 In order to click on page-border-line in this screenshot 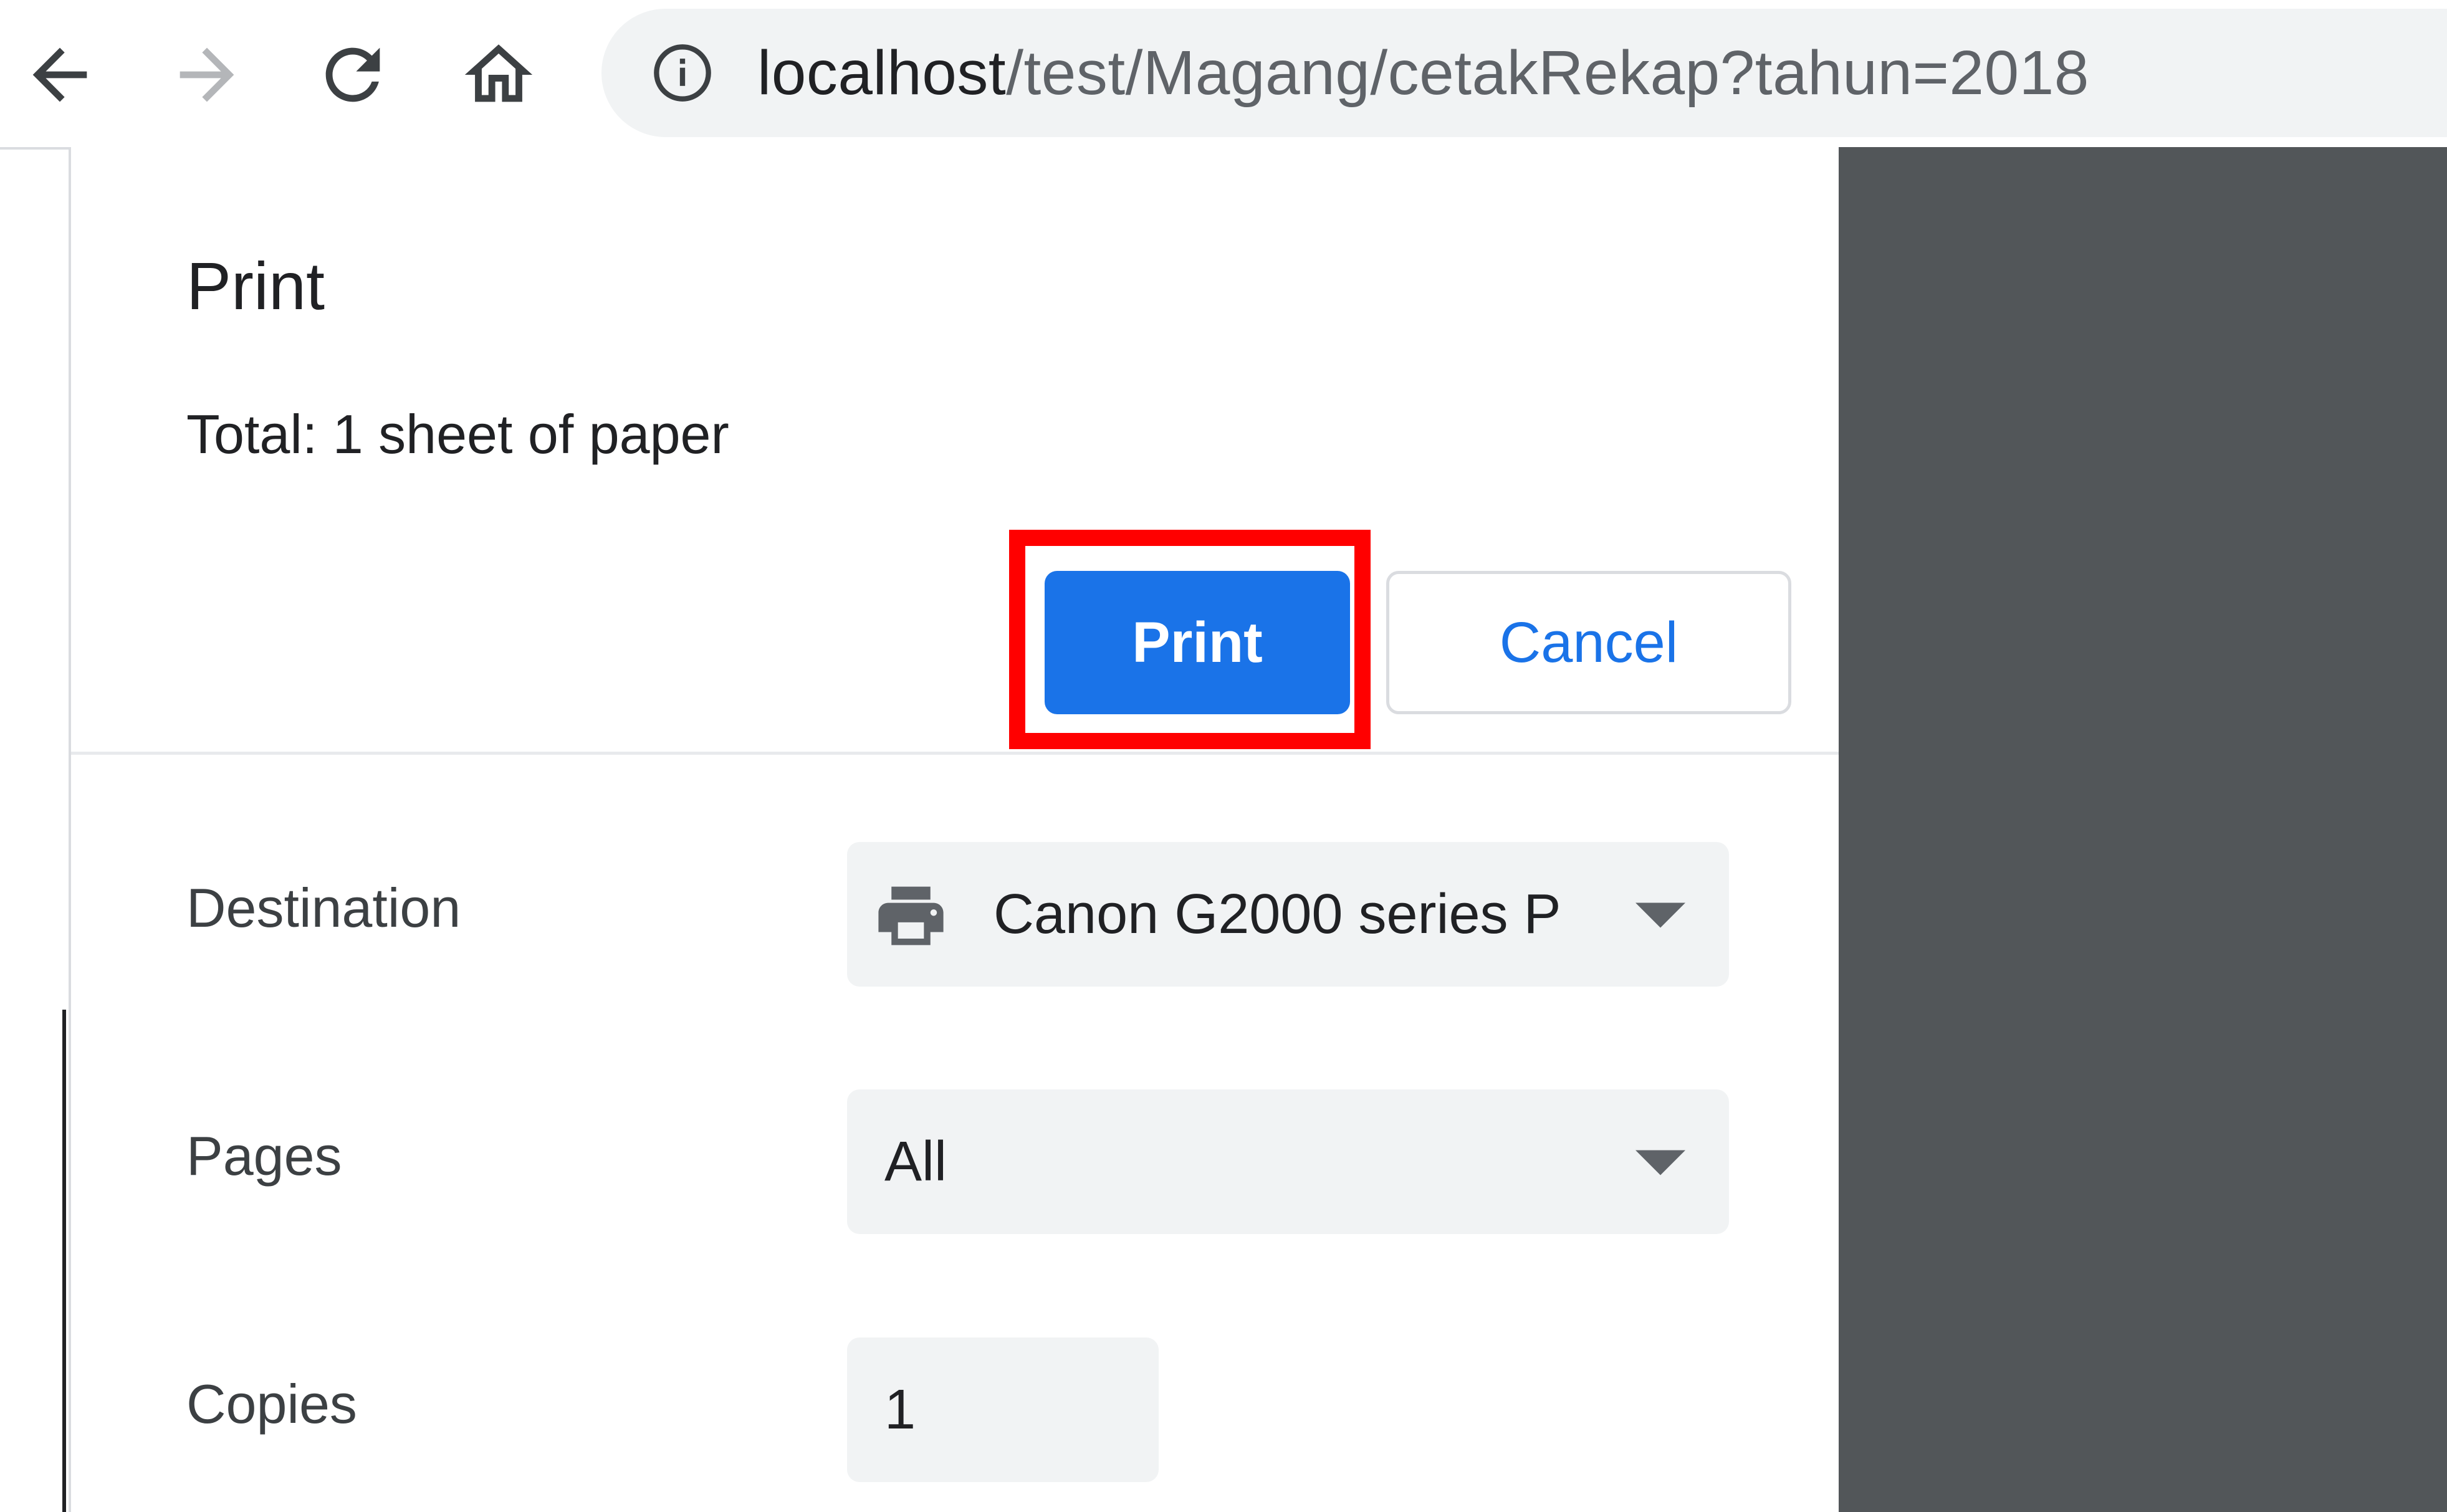, I will do `click(64, 1261)`.